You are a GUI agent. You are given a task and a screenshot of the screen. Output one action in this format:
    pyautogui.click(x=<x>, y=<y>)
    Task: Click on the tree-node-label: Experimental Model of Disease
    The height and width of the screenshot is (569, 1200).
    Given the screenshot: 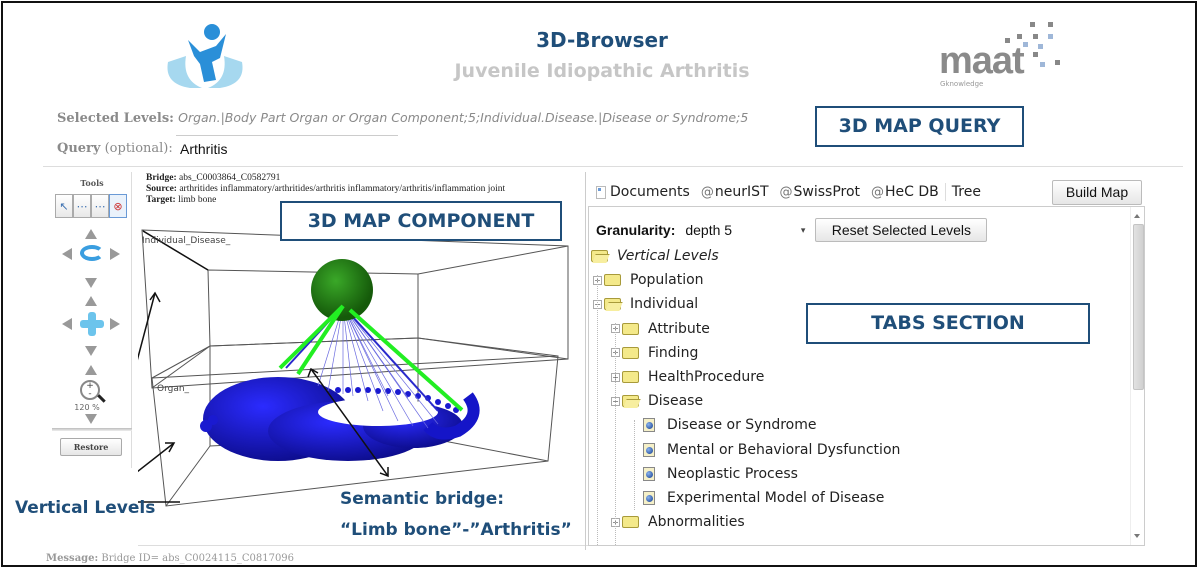 What is the action you would take?
    pyautogui.click(x=776, y=498)
    